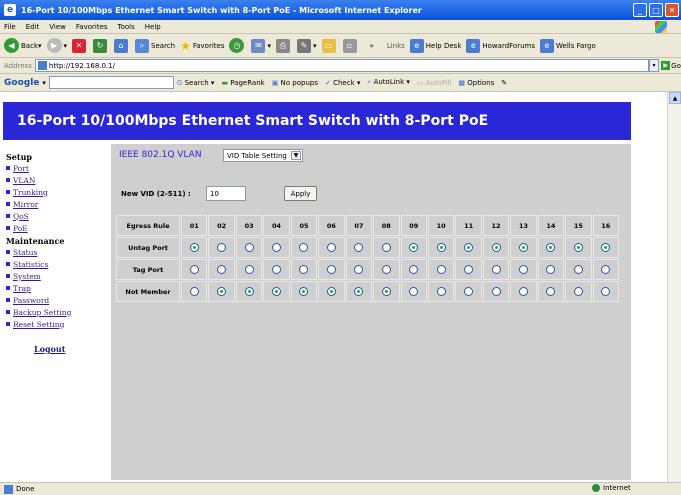  Describe the element at coordinates (58, 228) in the screenshot. I see `sidebar-item-poe: PoE` at that location.